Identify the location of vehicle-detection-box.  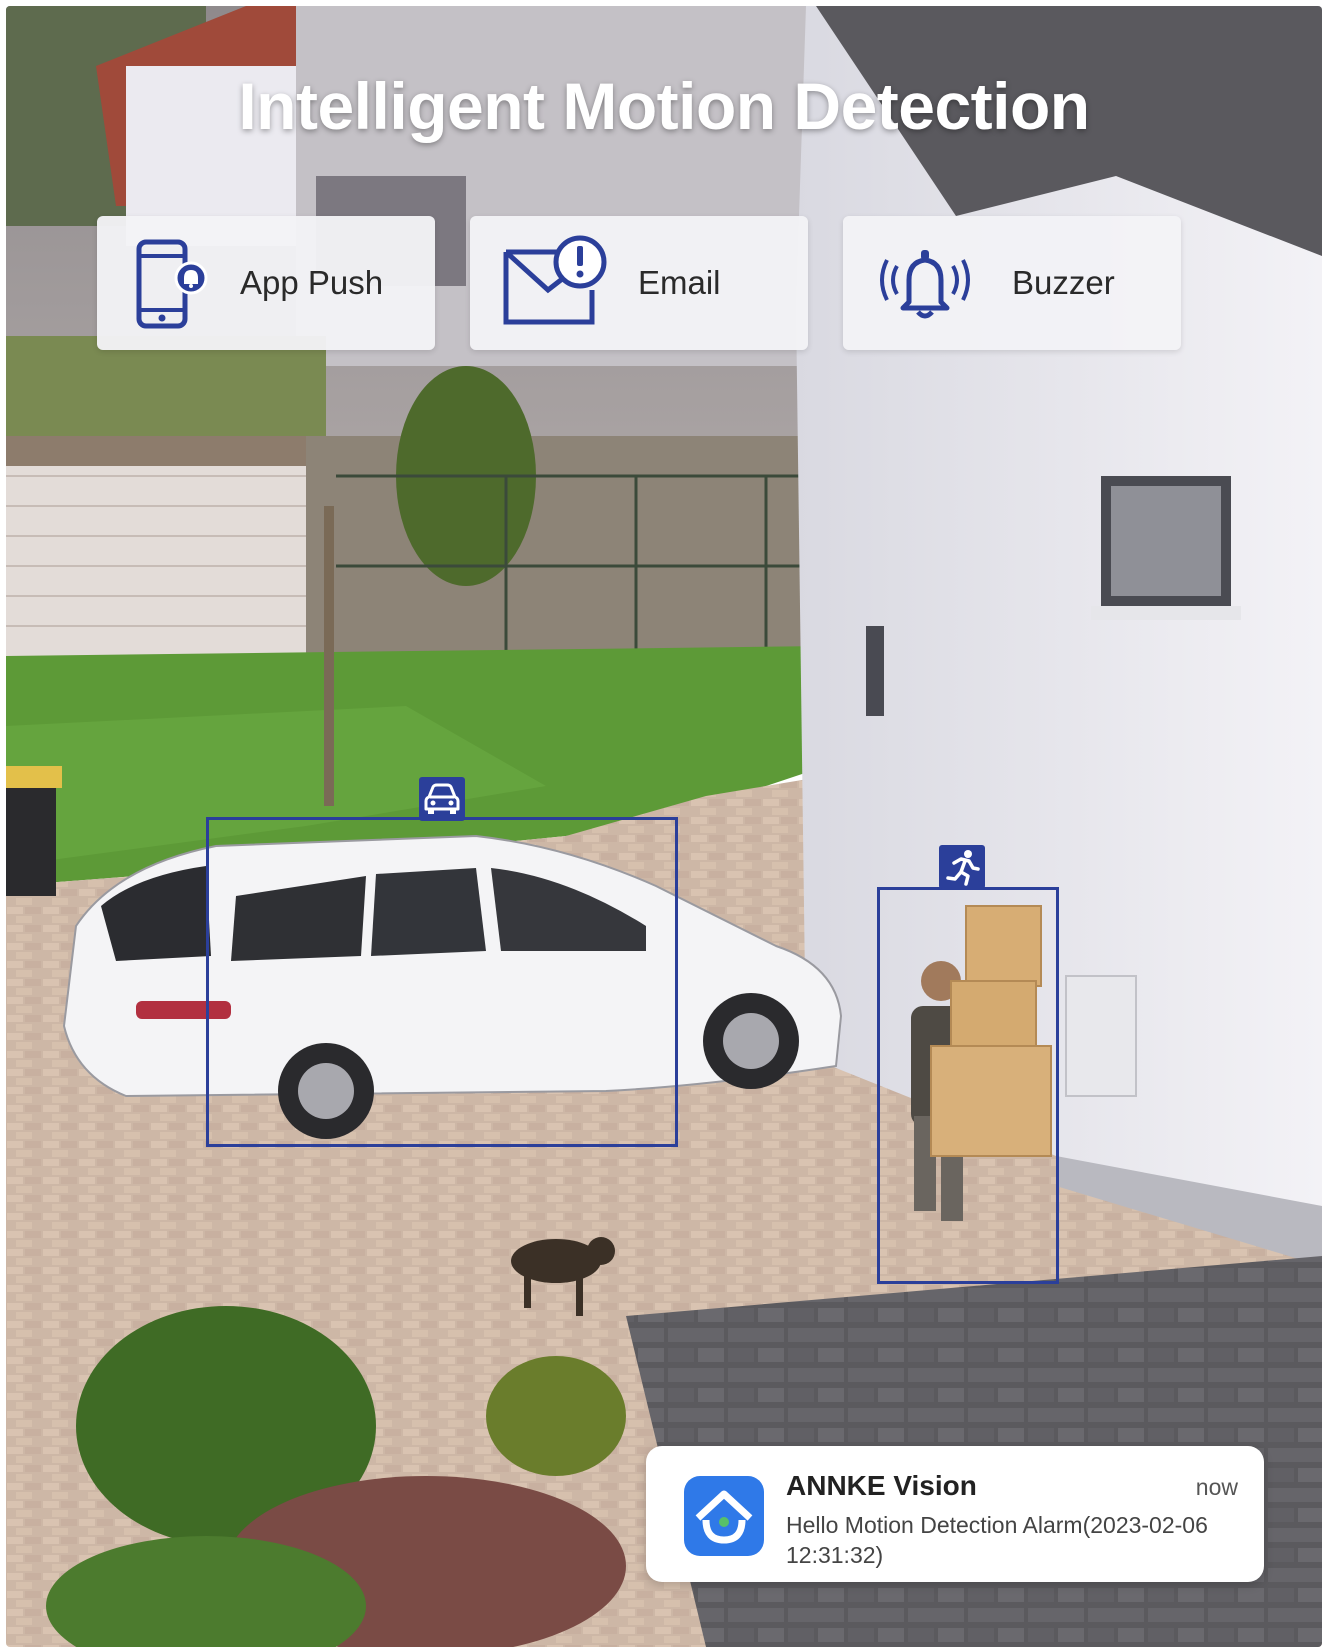
(442, 982).